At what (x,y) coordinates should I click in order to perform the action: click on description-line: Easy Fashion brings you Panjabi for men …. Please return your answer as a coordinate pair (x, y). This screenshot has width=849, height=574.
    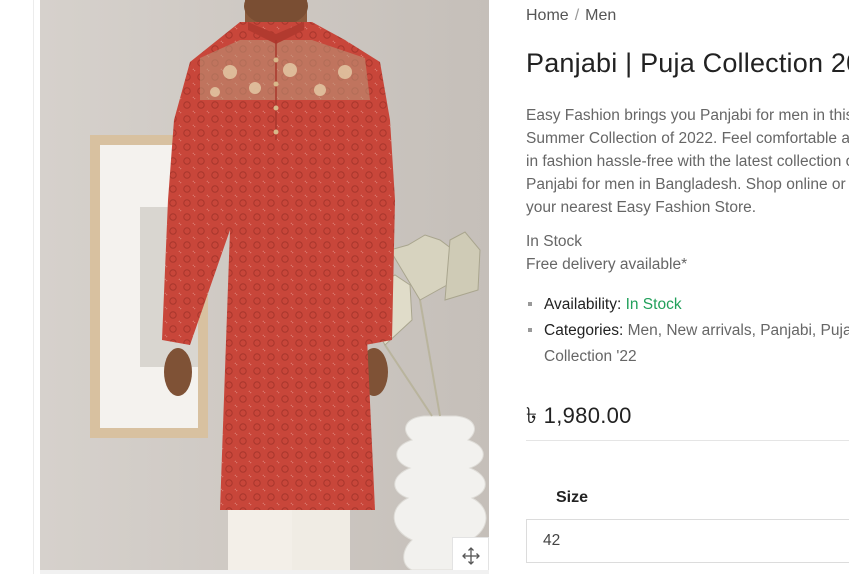
    Looking at the image, I should click on (687, 115).